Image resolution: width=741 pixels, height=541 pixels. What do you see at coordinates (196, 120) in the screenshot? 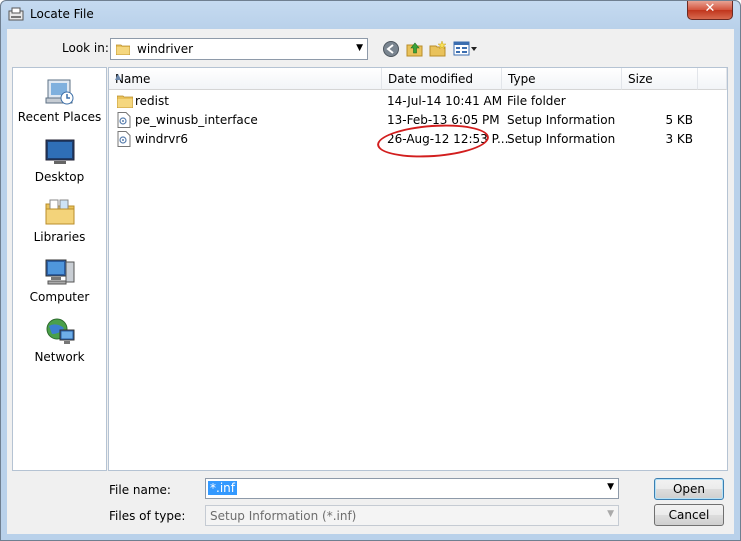
I see `file-name: pe_winusb_interface` at bounding box center [196, 120].